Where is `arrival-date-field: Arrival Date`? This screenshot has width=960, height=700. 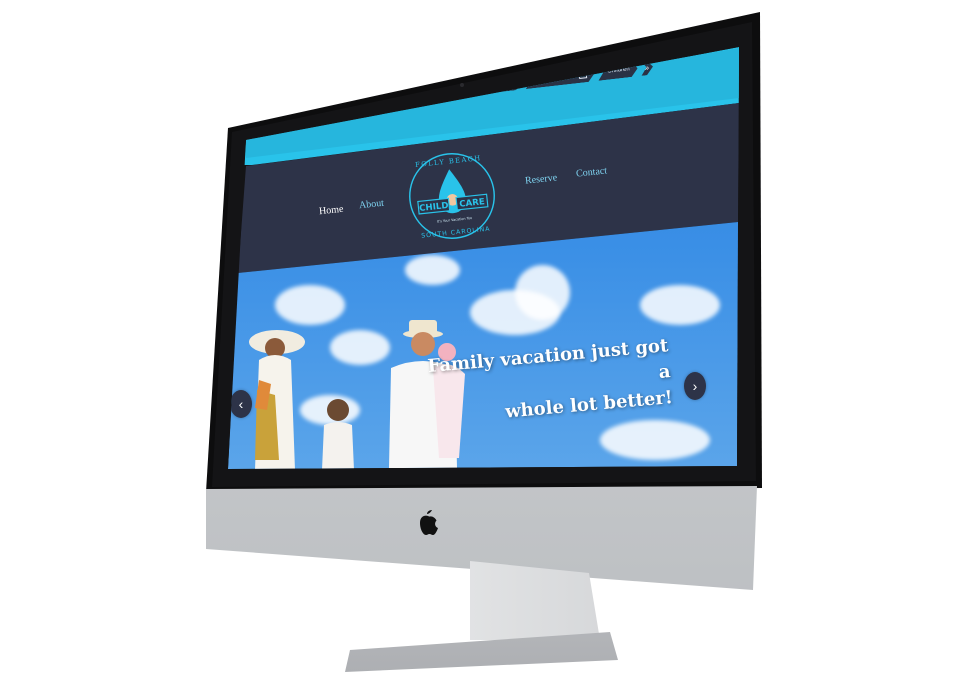 arrival-date-field: Arrival Date is located at coordinates (492, 85).